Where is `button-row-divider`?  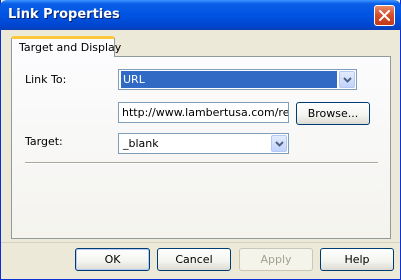 button-row-divider is located at coordinates (200, 242).